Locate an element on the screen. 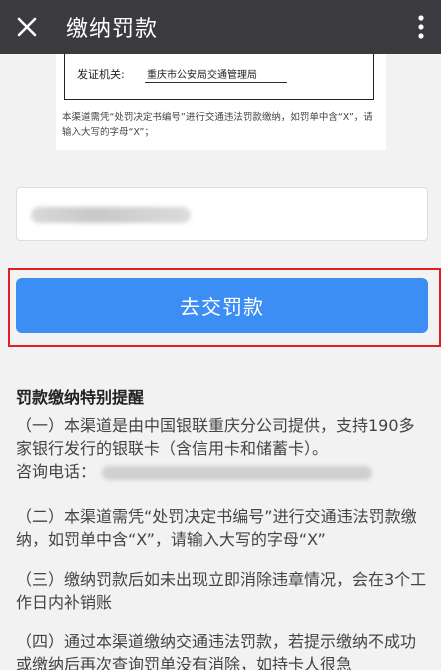 This screenshot has height=670, width=441. page-title: 缴纳罚款 is located at coordinates (112, 29).